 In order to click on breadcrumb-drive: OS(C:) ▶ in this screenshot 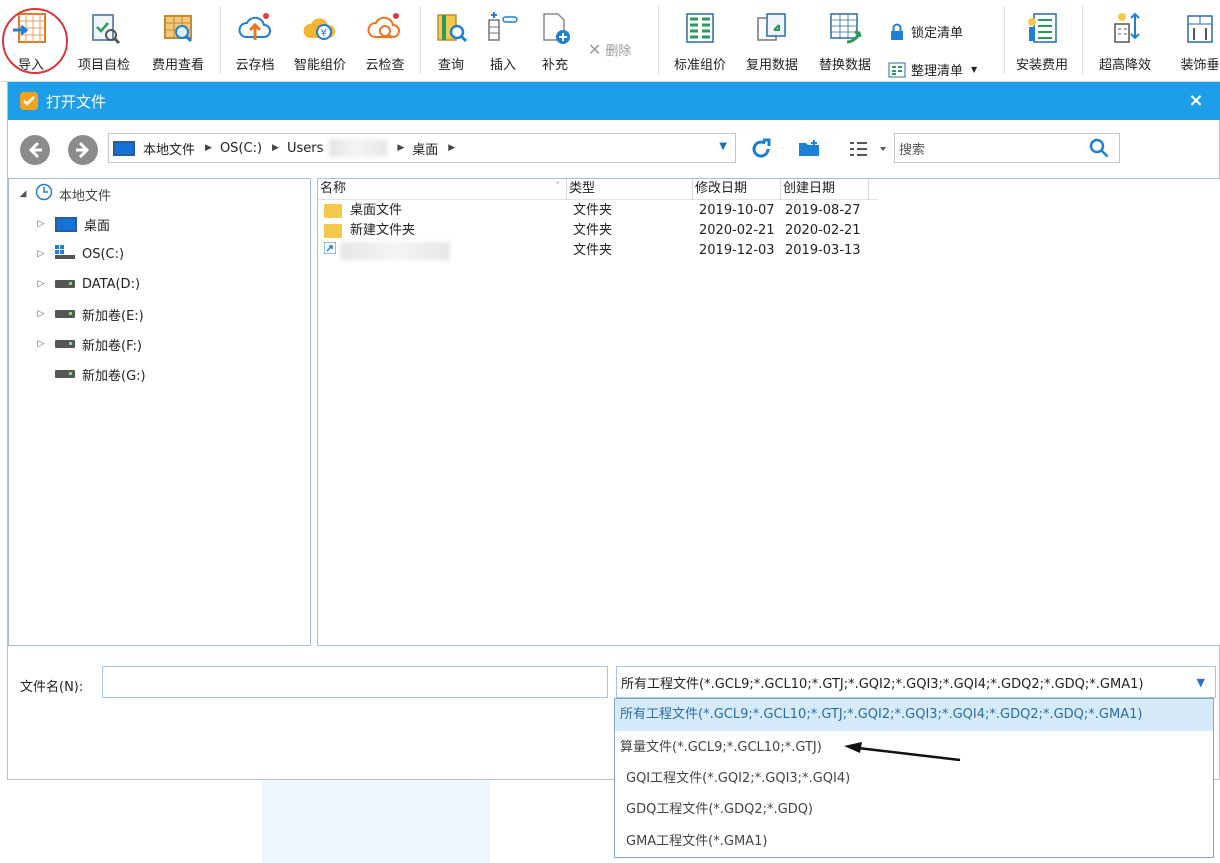, I will do `click(249, 148)`.